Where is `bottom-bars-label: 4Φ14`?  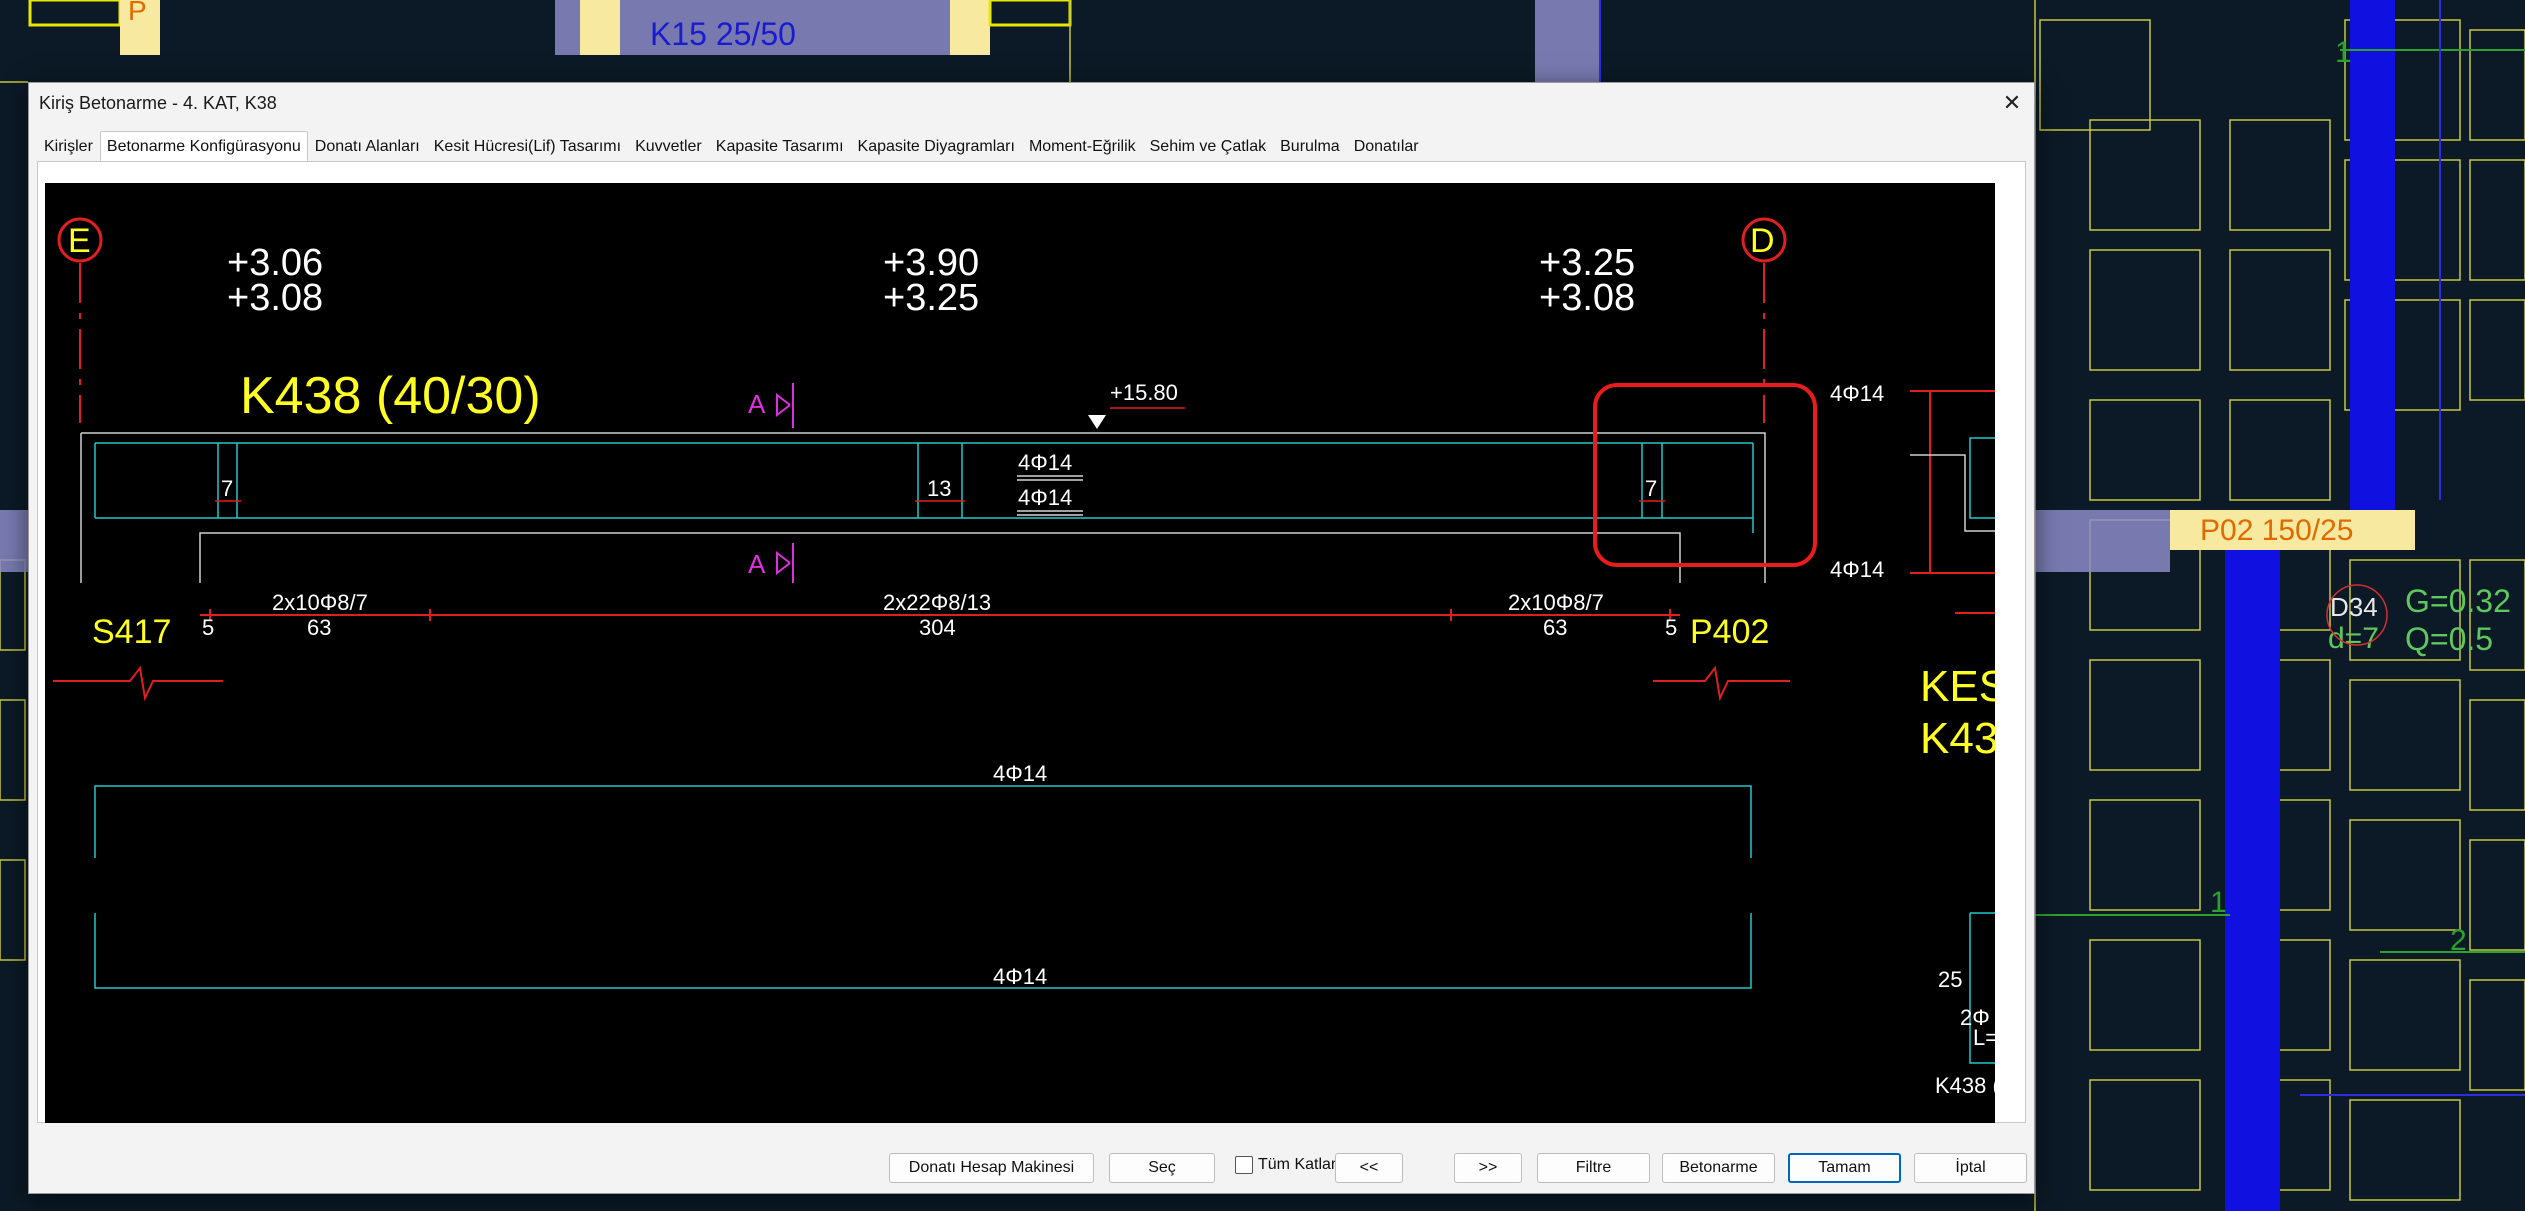
bottom-bars-label: 4Φ14 is located at coordinates (1045, 497).